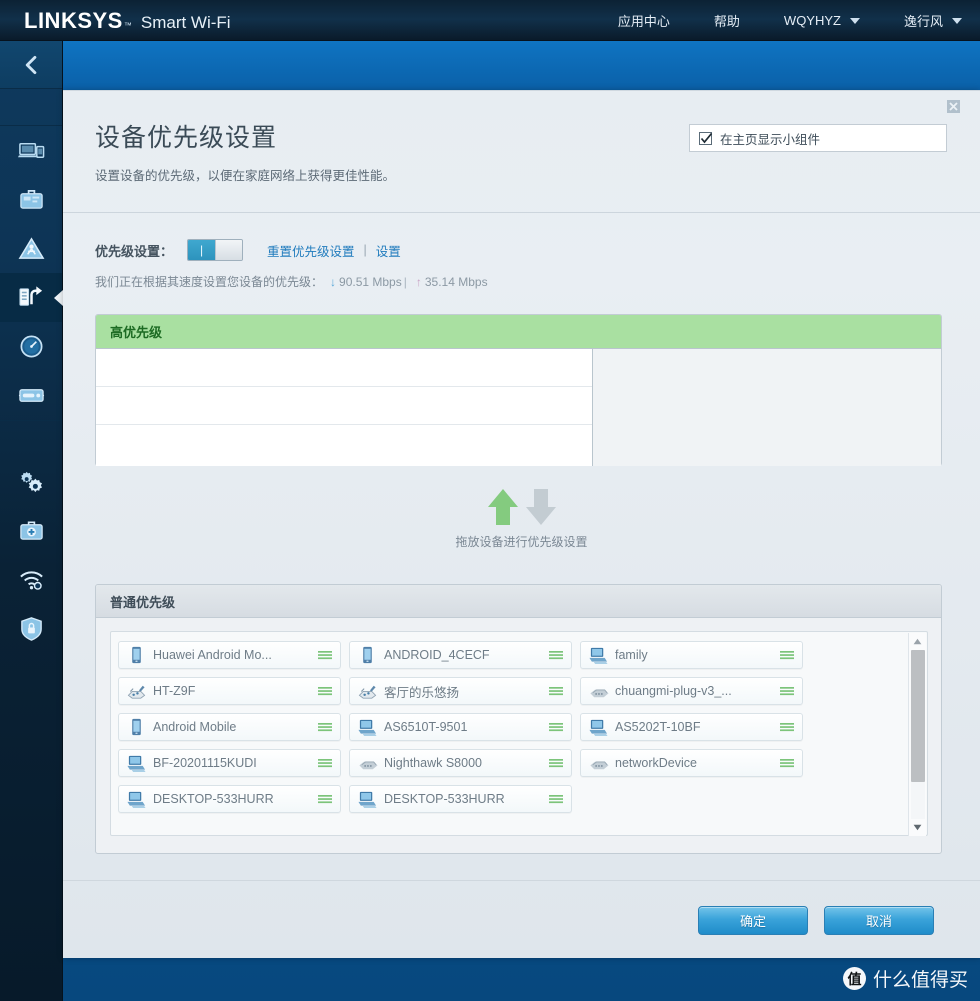 The height and width of the screenshot is (1001, 980). I want to click on sidebar-group-lower, so click(31, 536).